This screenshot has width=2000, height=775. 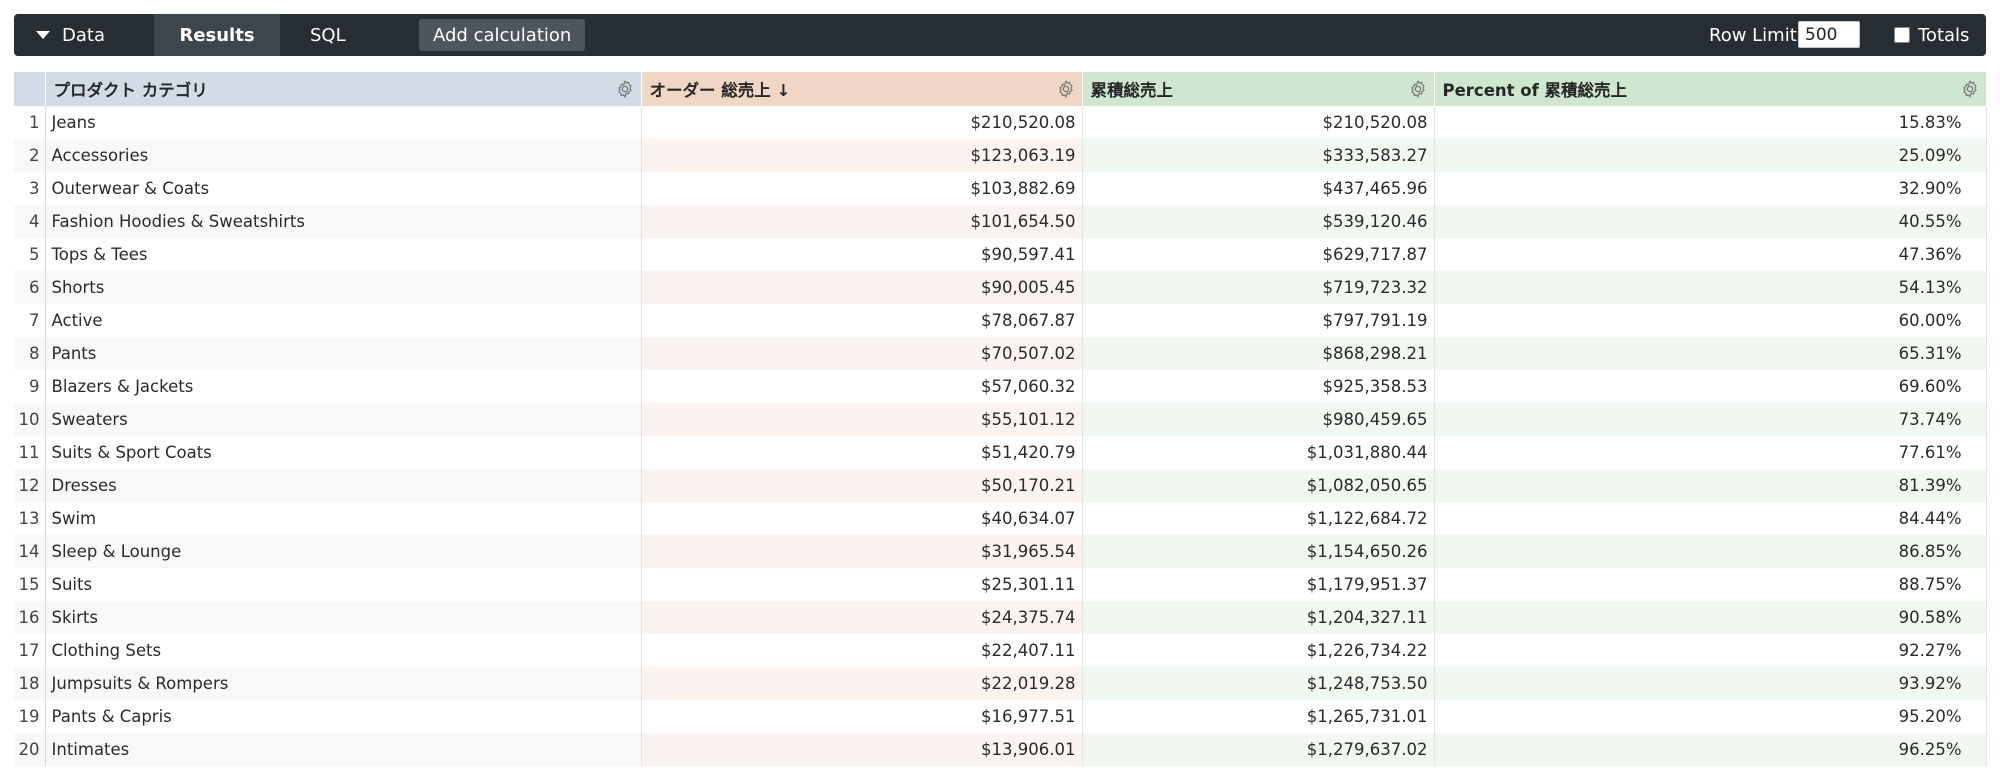 What do you see at coordinates (862, 221) in the screenshot?
I see `sales-cell: $101,654.50` at bounding box center [862, 221].